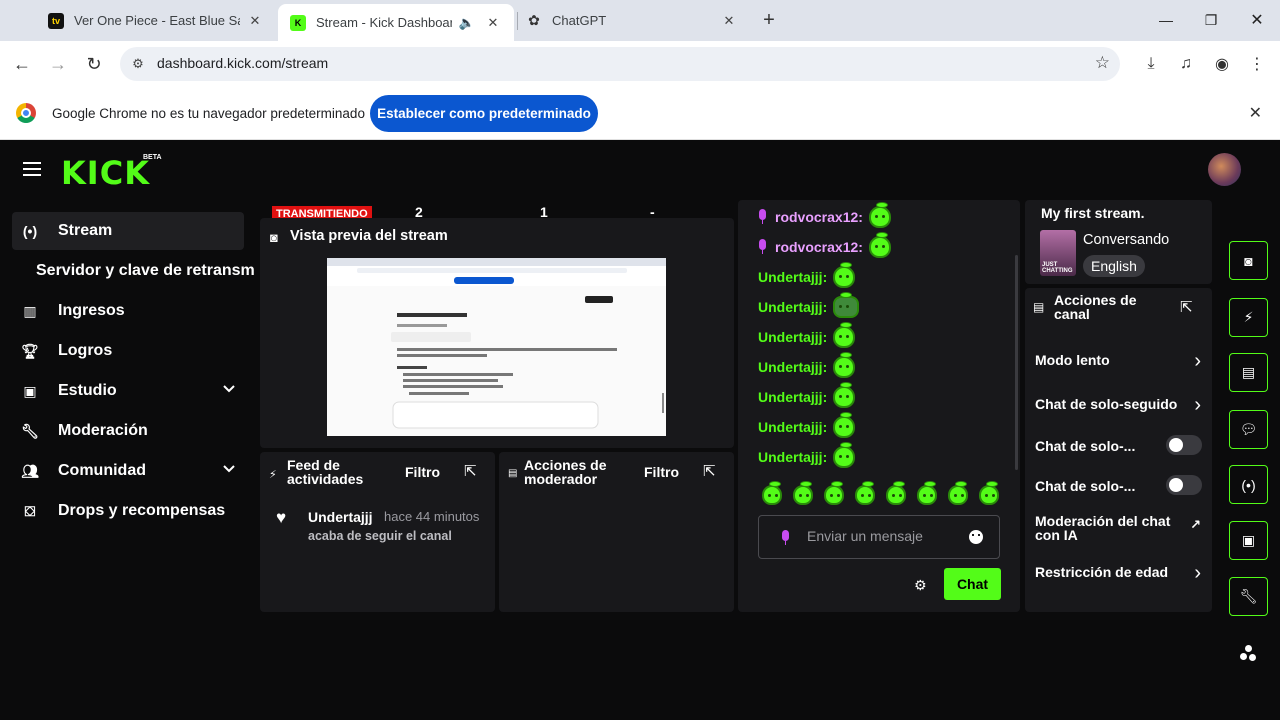 The height and width of the screenshot is (720, 1280). Describe the element at coordinates (1119, 361) in the screenshot. I see `slow-mode-row: Modo lento ›` at that location.